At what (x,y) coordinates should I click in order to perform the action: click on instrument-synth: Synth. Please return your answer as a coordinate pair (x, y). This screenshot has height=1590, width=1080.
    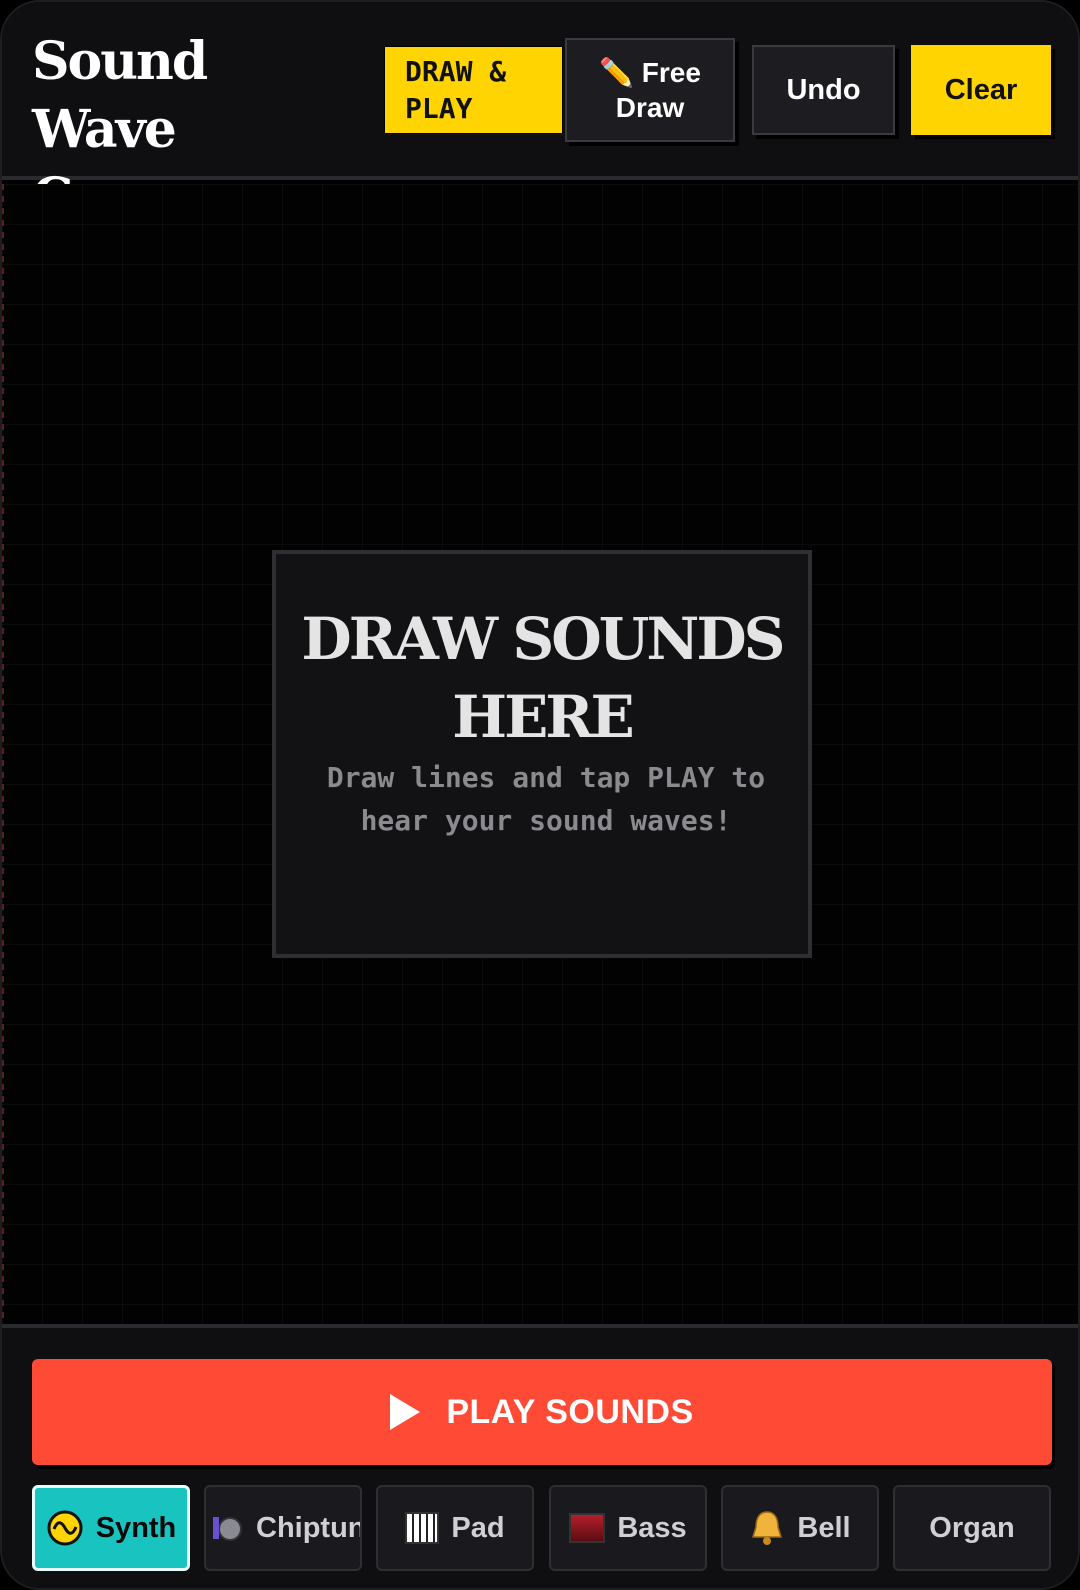
    Looking at the image, I should click on (111, 1528).